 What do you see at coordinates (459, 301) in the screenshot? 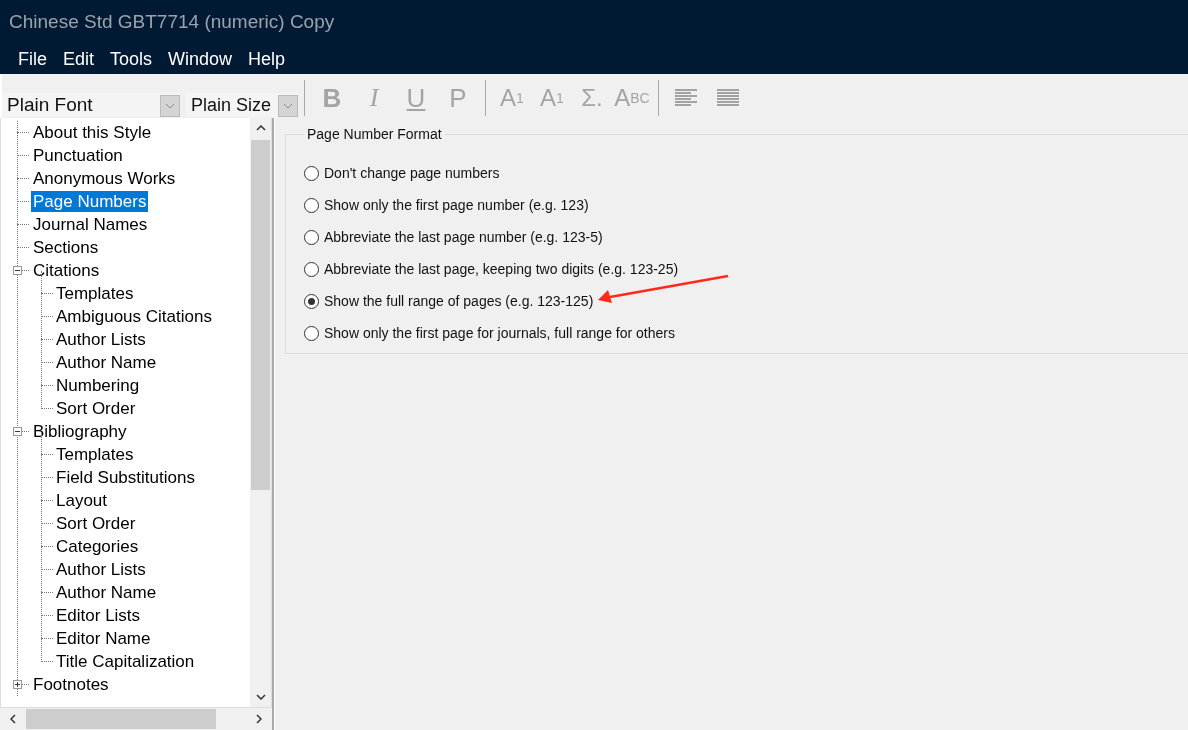
I see `option-label: Show the full range of pages (e.g. 123-125)` at bounding box center [459, 301].